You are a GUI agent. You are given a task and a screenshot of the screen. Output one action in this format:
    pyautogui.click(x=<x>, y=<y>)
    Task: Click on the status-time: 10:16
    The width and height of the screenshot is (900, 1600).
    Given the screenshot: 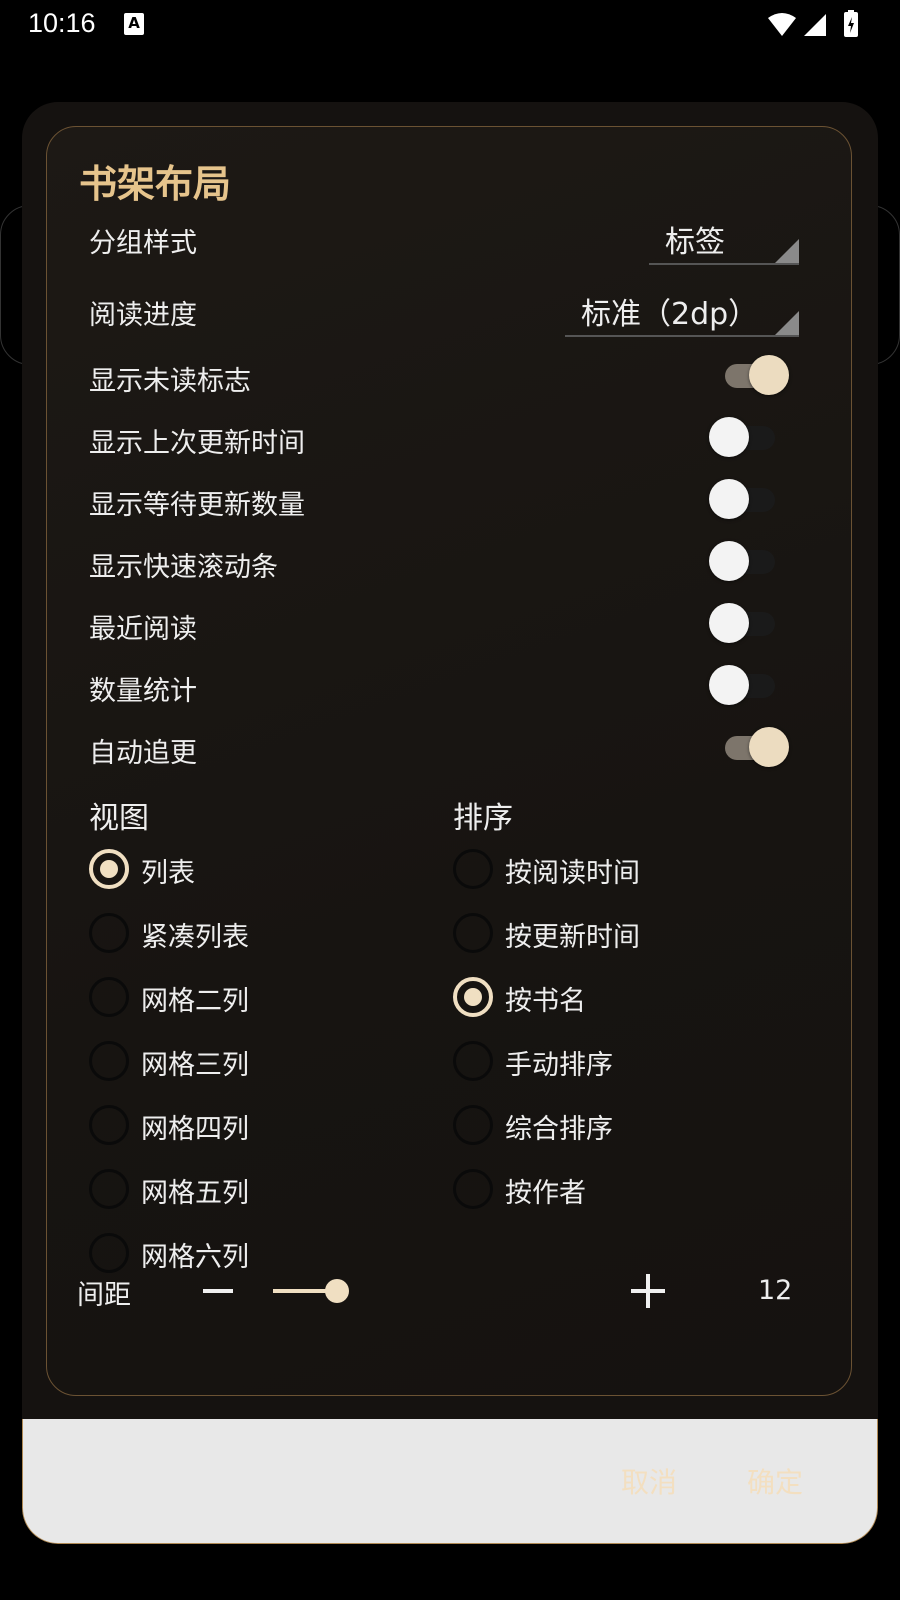 What is the action you would take?
    pyautogui.click(x=62, y=23)
    